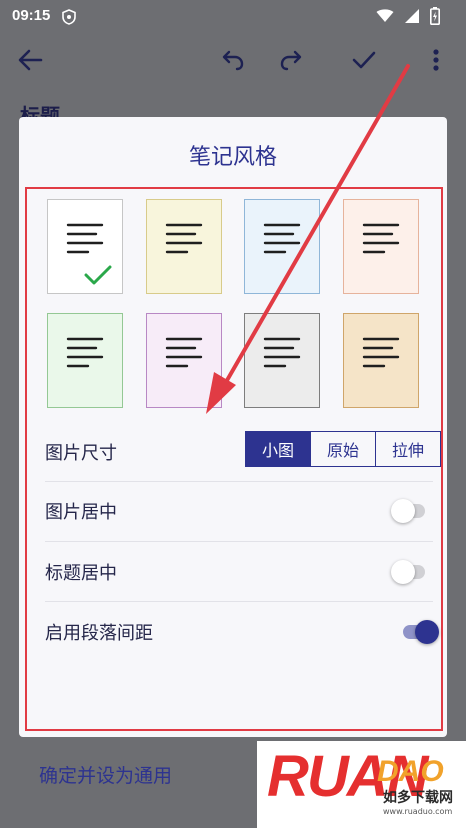 The width and height of the screenshot is (466, 828). I want to click on watermark-brand-tail: DAO, so click(410, 771).